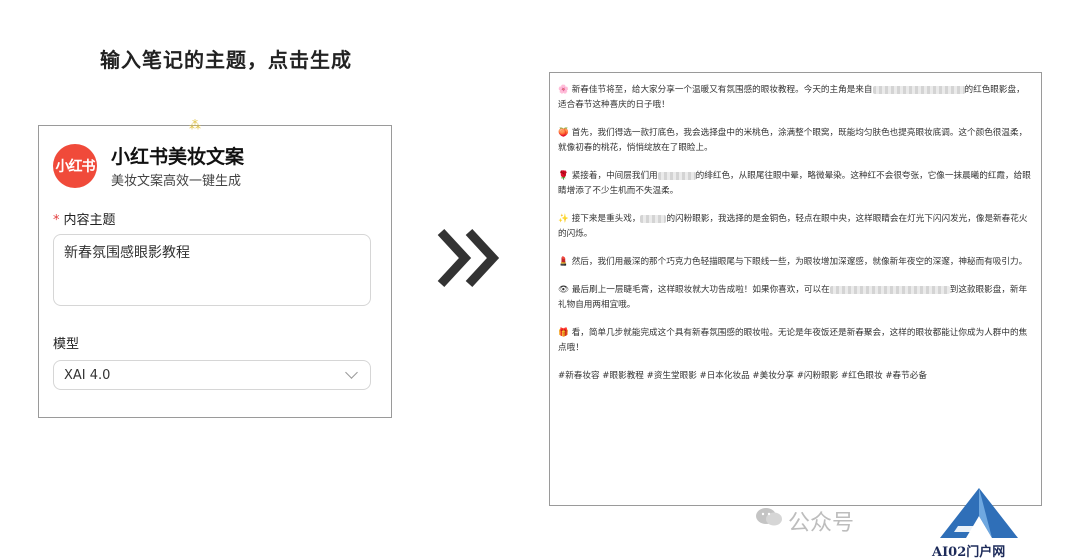 The width and height of the screenshot is (1080, 560). Describe the element at coordinates (75, 166) in the screenshot. I see `xiaohongshu-logo: 小红书` at that location.